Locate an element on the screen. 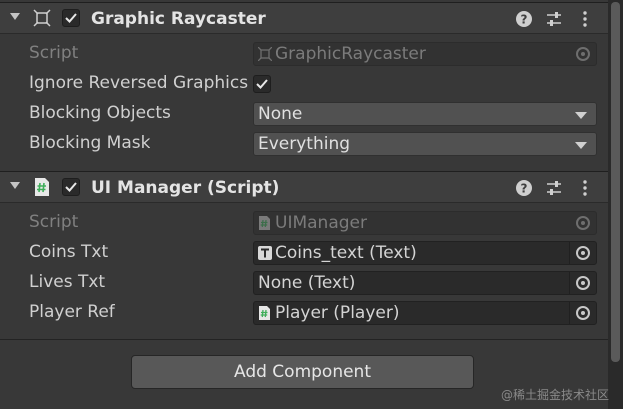 The image size is (623, 409). coins-txt-value: Coins_text (Text) is located at coordinates (346, 253).